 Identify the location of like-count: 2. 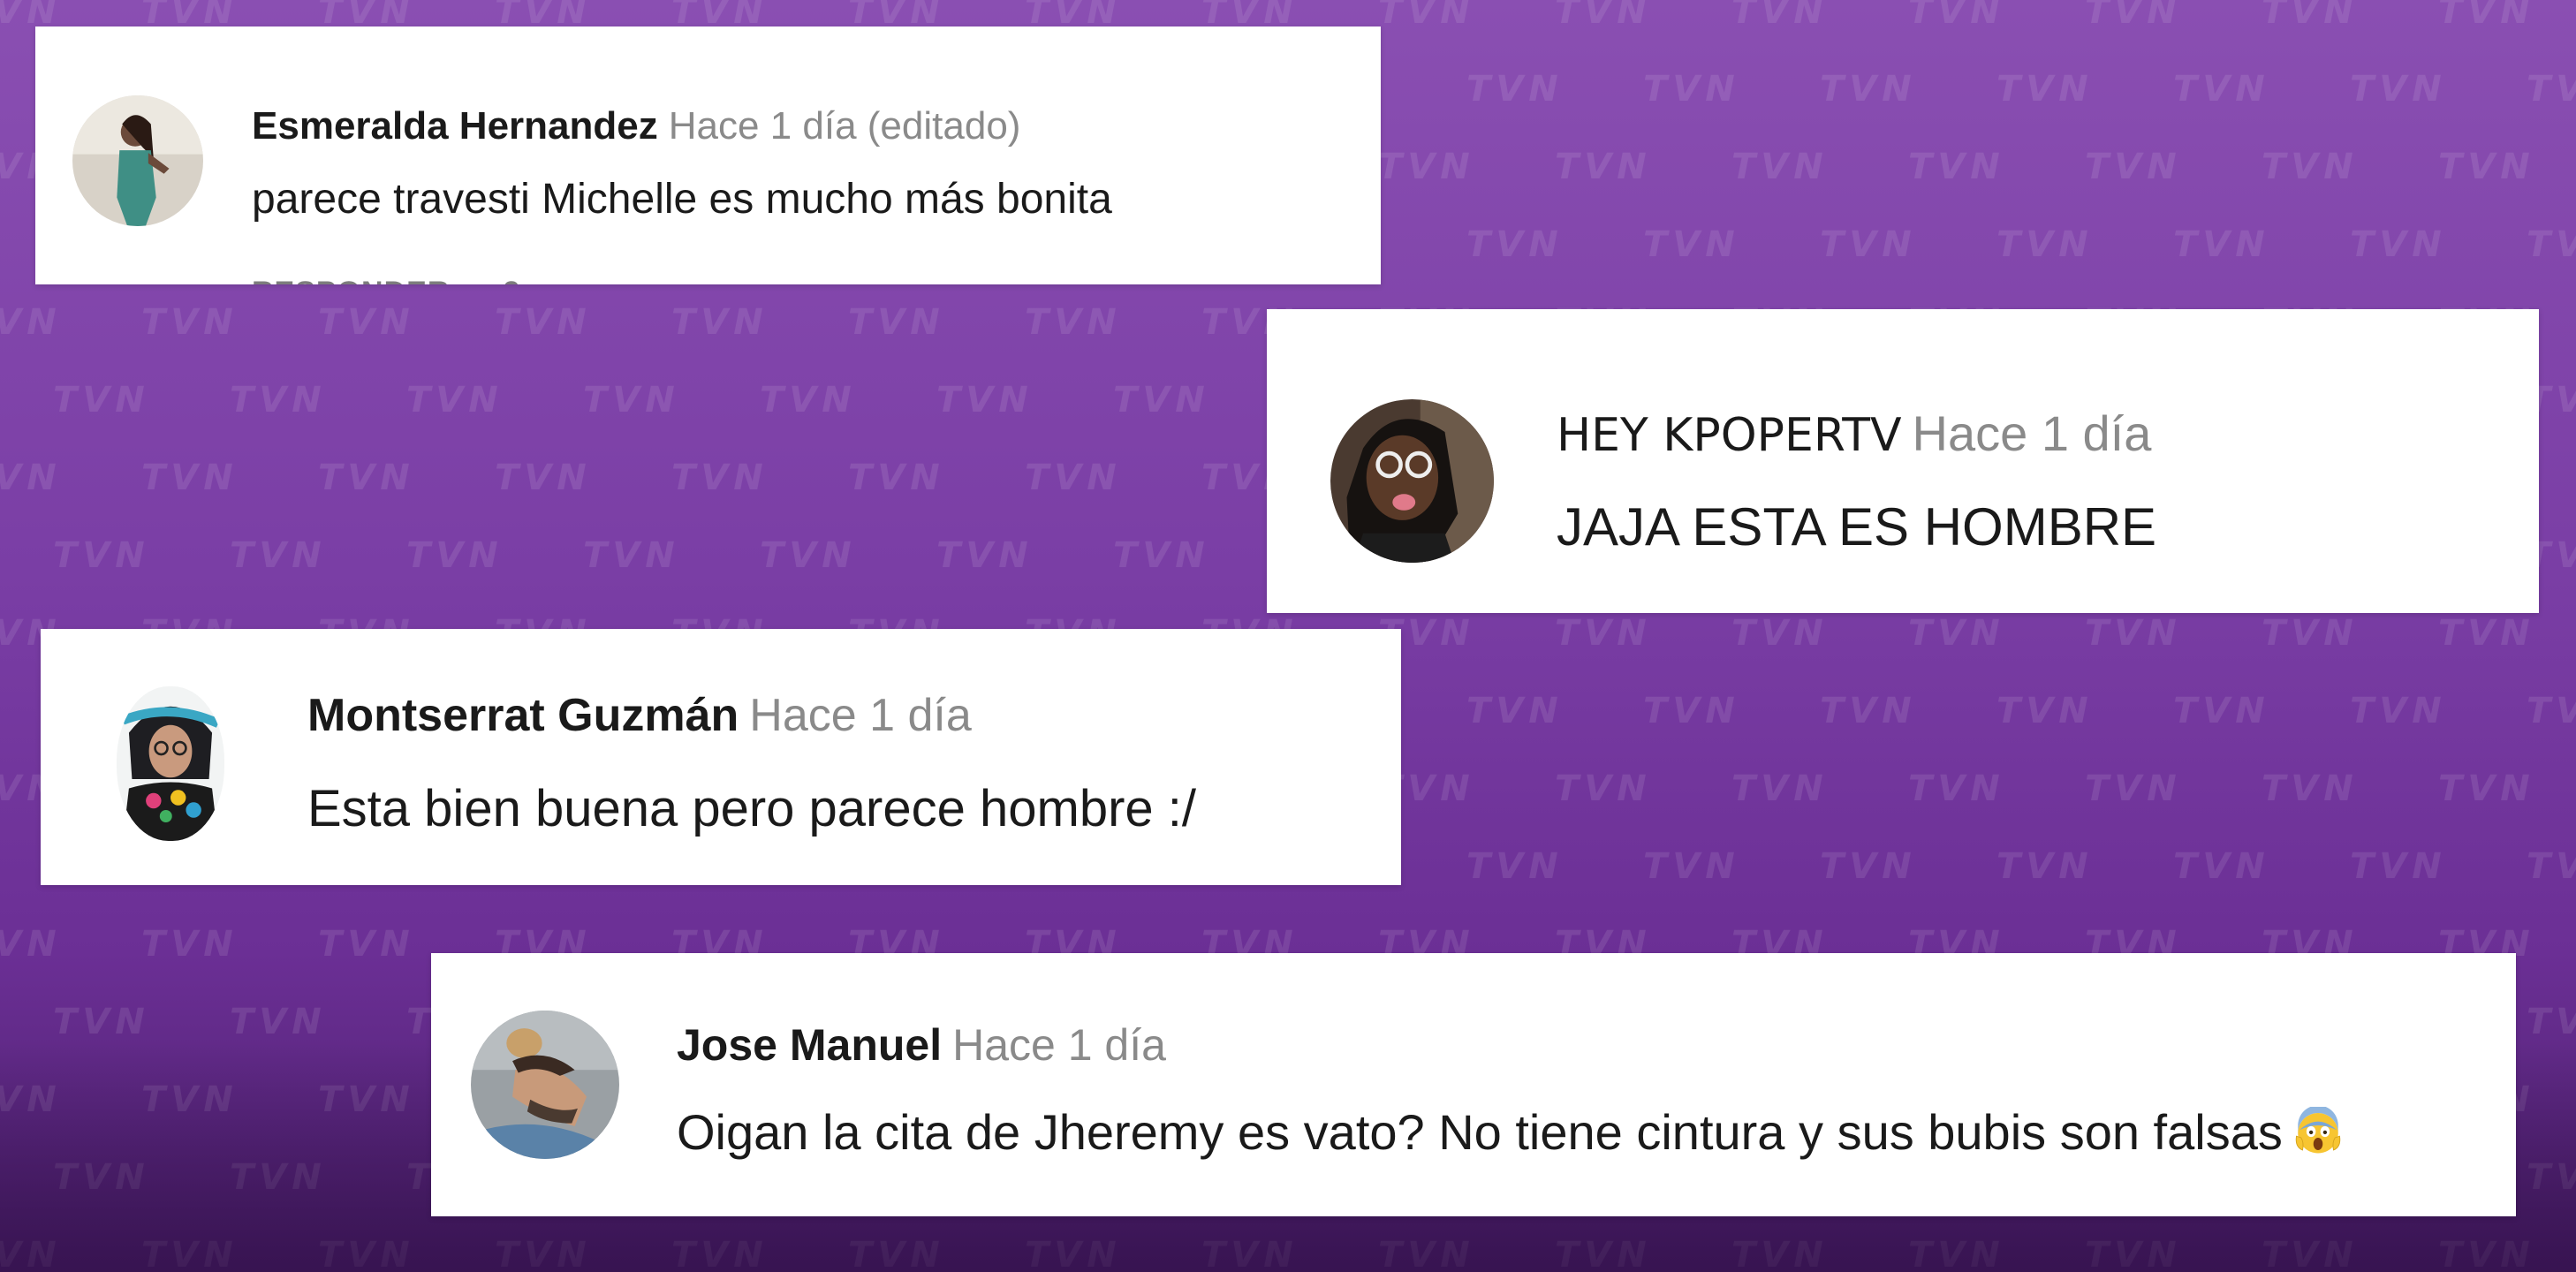
(511, 280).